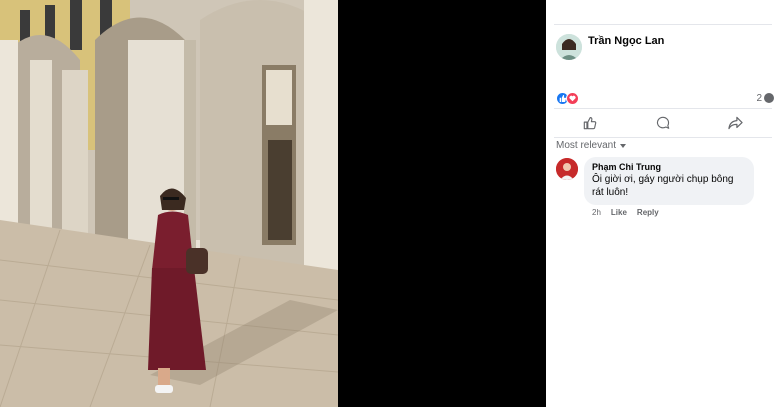 This screenshot has width=780, height=407. Describe the element at coordinates (663, 108) in the screenshot. I see `actions-top-divider` at that location.